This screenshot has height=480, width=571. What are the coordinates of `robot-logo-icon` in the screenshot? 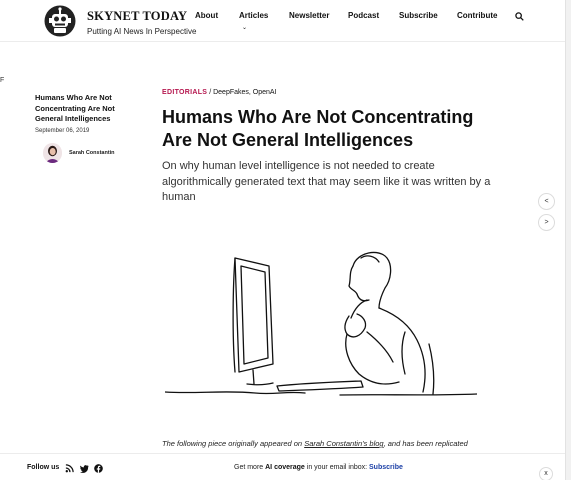 It's located at (60, 21).